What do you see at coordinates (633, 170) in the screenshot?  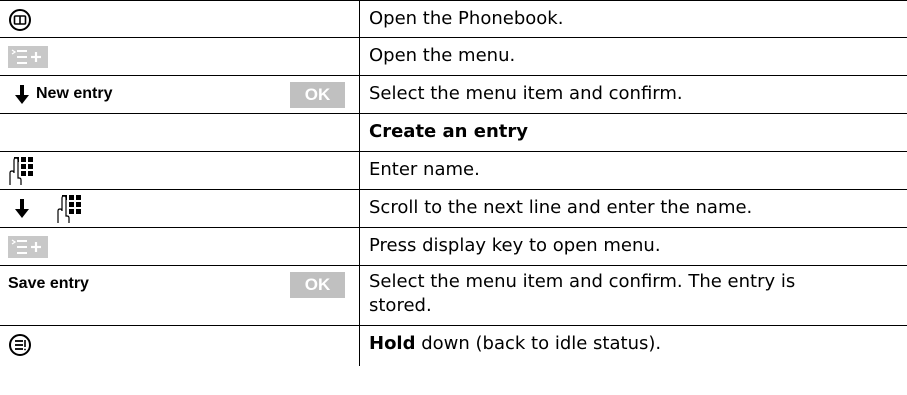 I see `instruction-cell: Enter name.` at bounding box center [633, 170].